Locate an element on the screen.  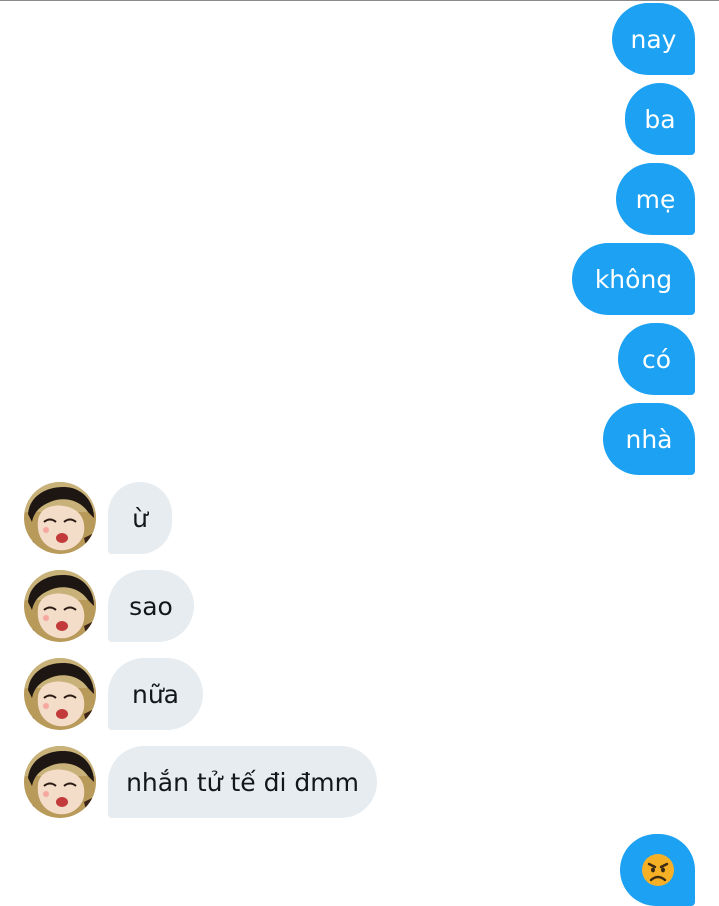
message-text: nhà is located at coordinates (649, 439).